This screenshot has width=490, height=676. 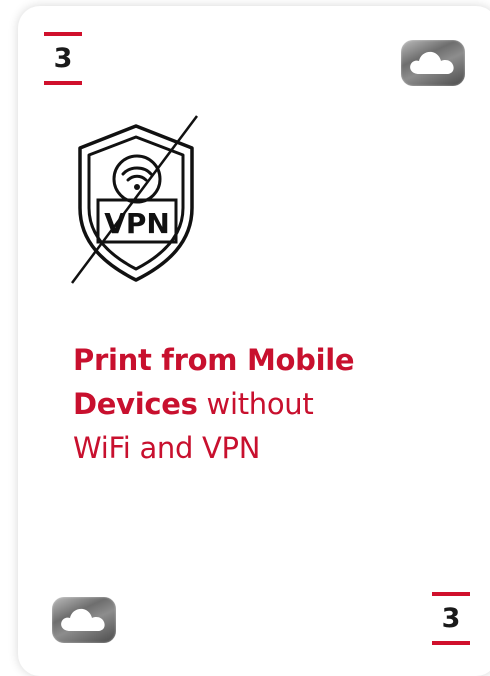 What do you see at coordinates (63, 83) in the screenshot?
I see `number-top-underline` at bounding box center [63, 83].